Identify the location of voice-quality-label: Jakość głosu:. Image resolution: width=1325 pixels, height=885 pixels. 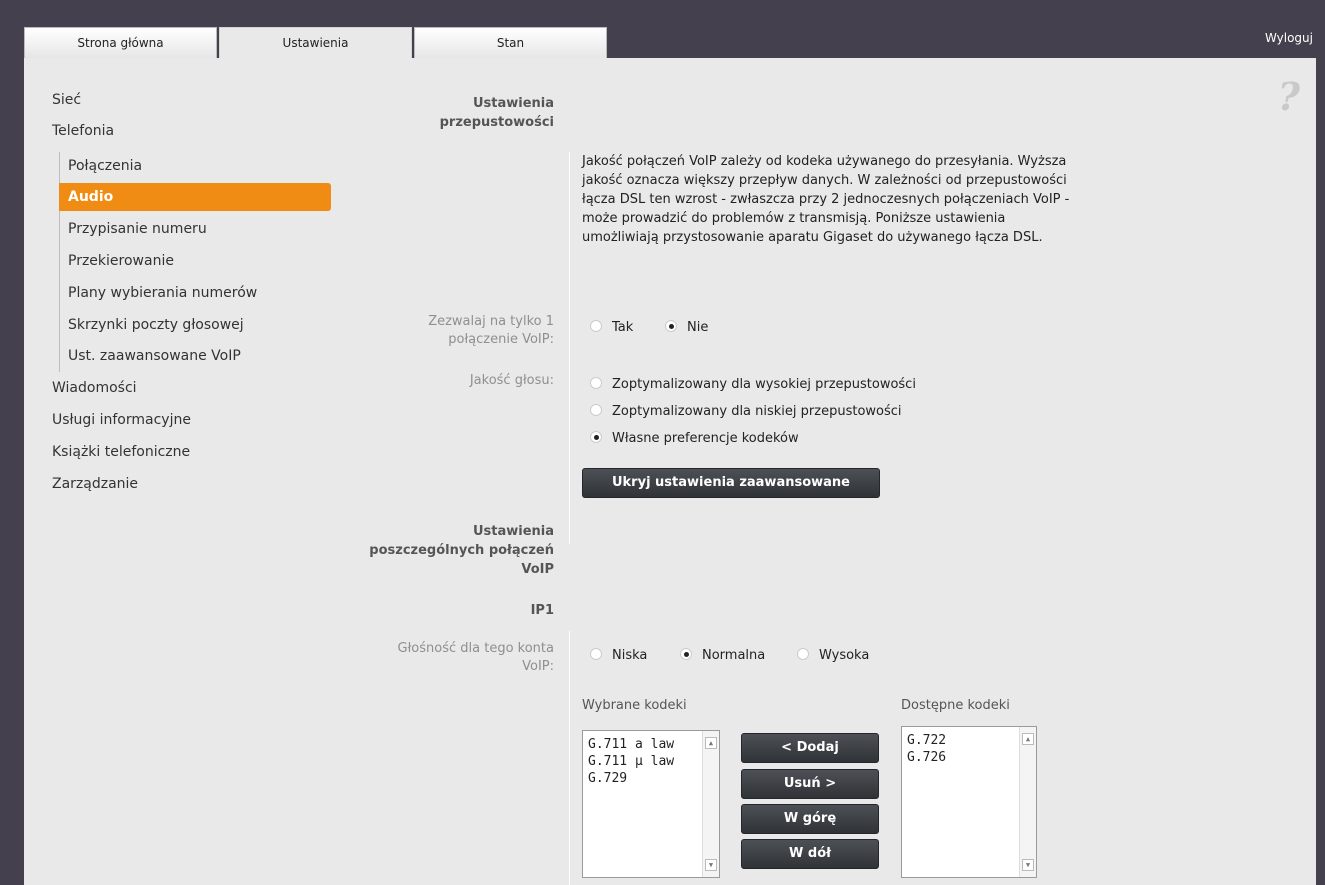
(511, 380).